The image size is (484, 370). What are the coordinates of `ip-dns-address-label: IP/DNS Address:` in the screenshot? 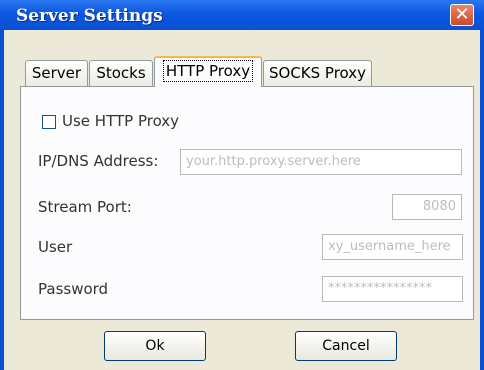 It's located at (98, 161).